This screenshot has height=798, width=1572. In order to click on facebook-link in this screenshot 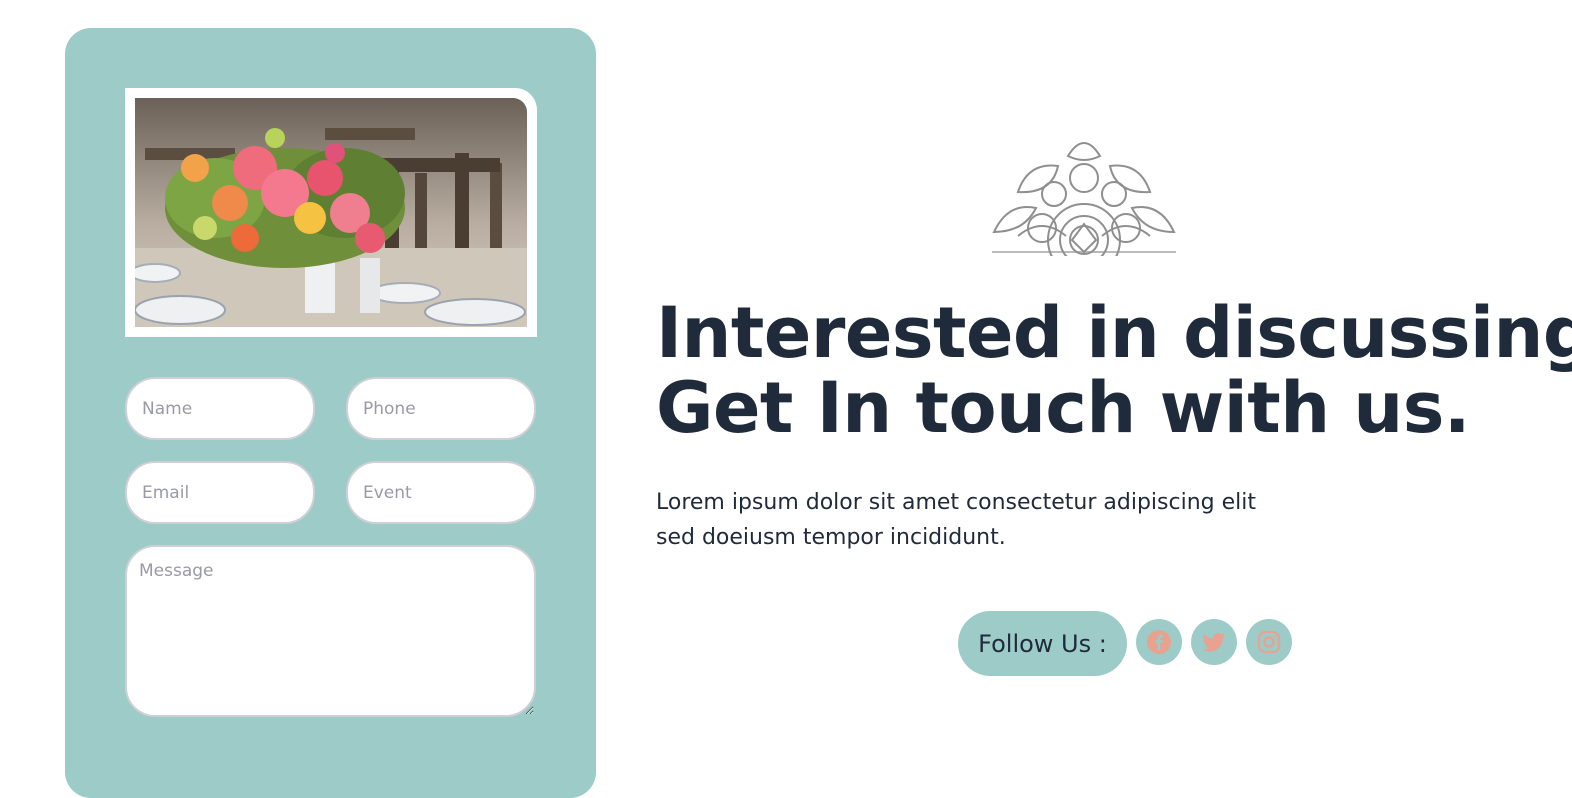, I will do `click(1159, 642)`.